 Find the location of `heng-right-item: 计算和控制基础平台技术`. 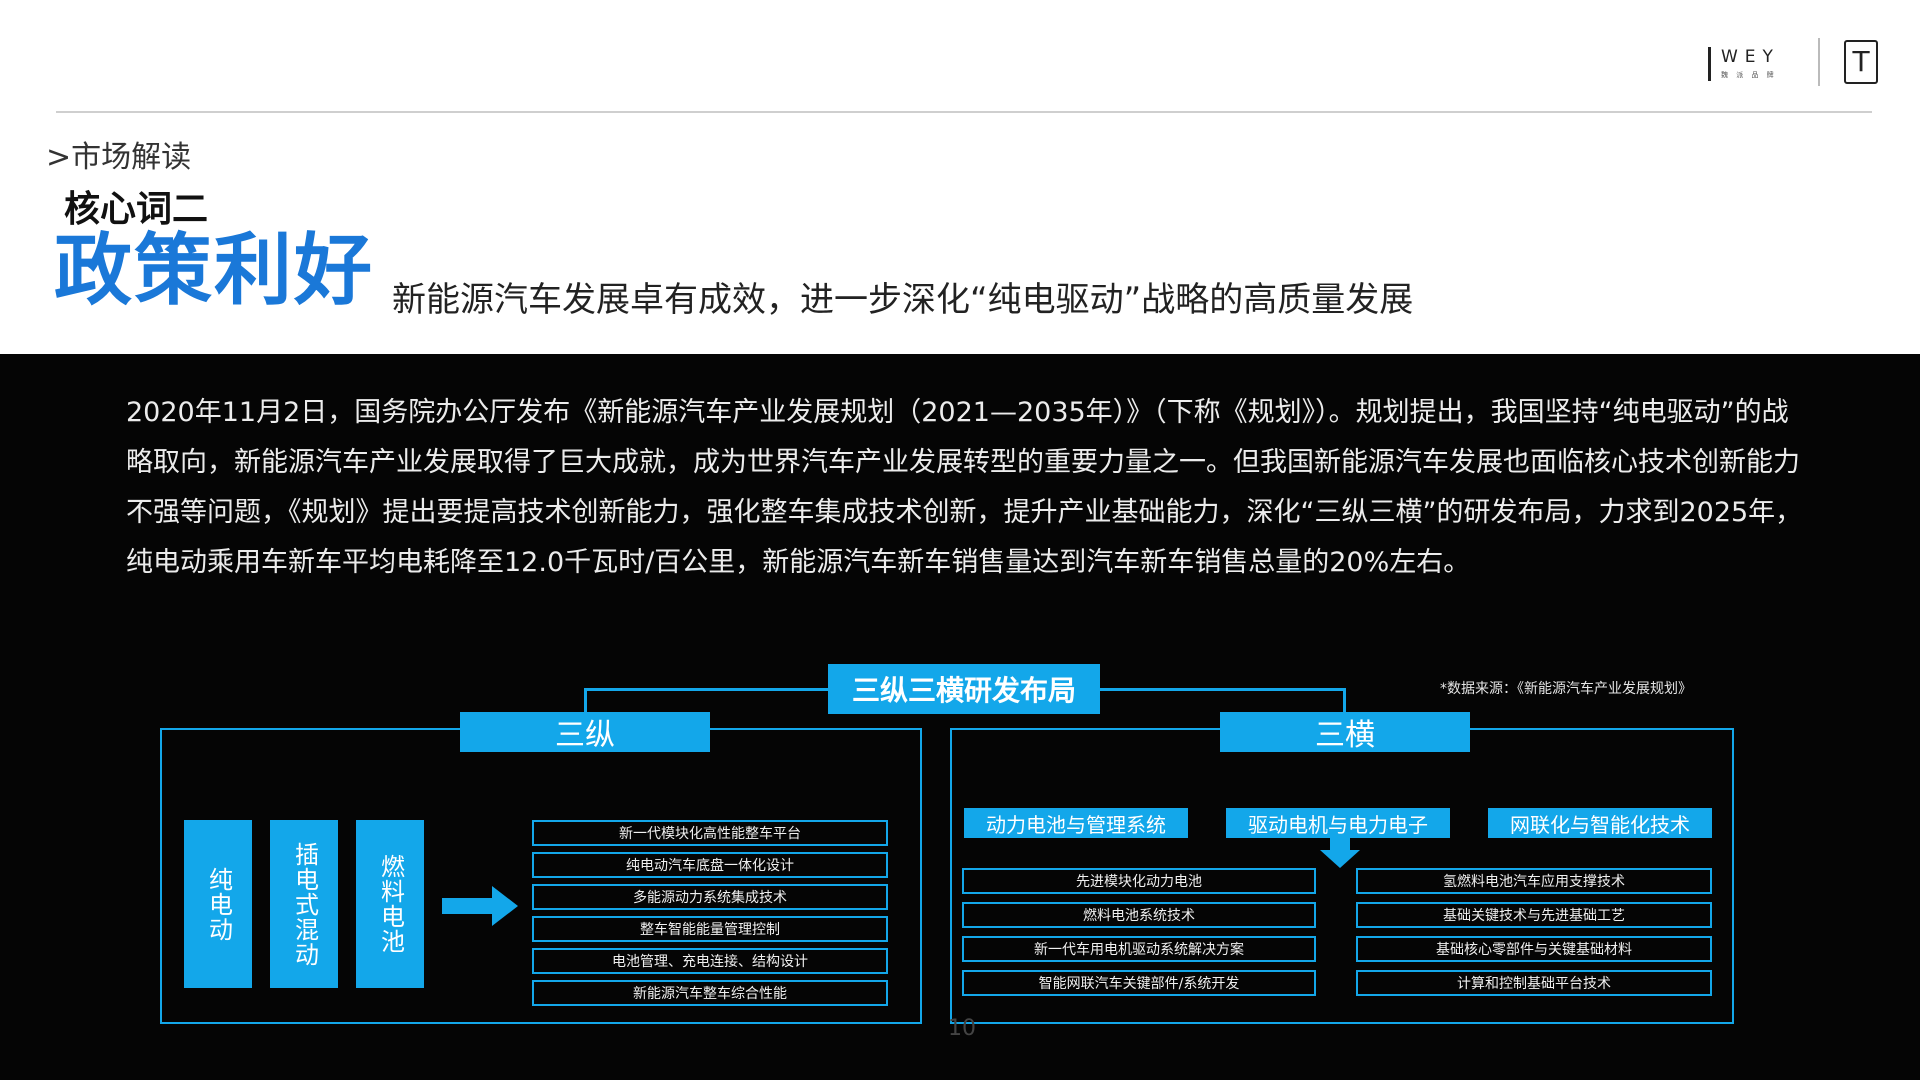

heng-right-item: 计算和控制基础平台技术 is located at coordinates (1534, 983).